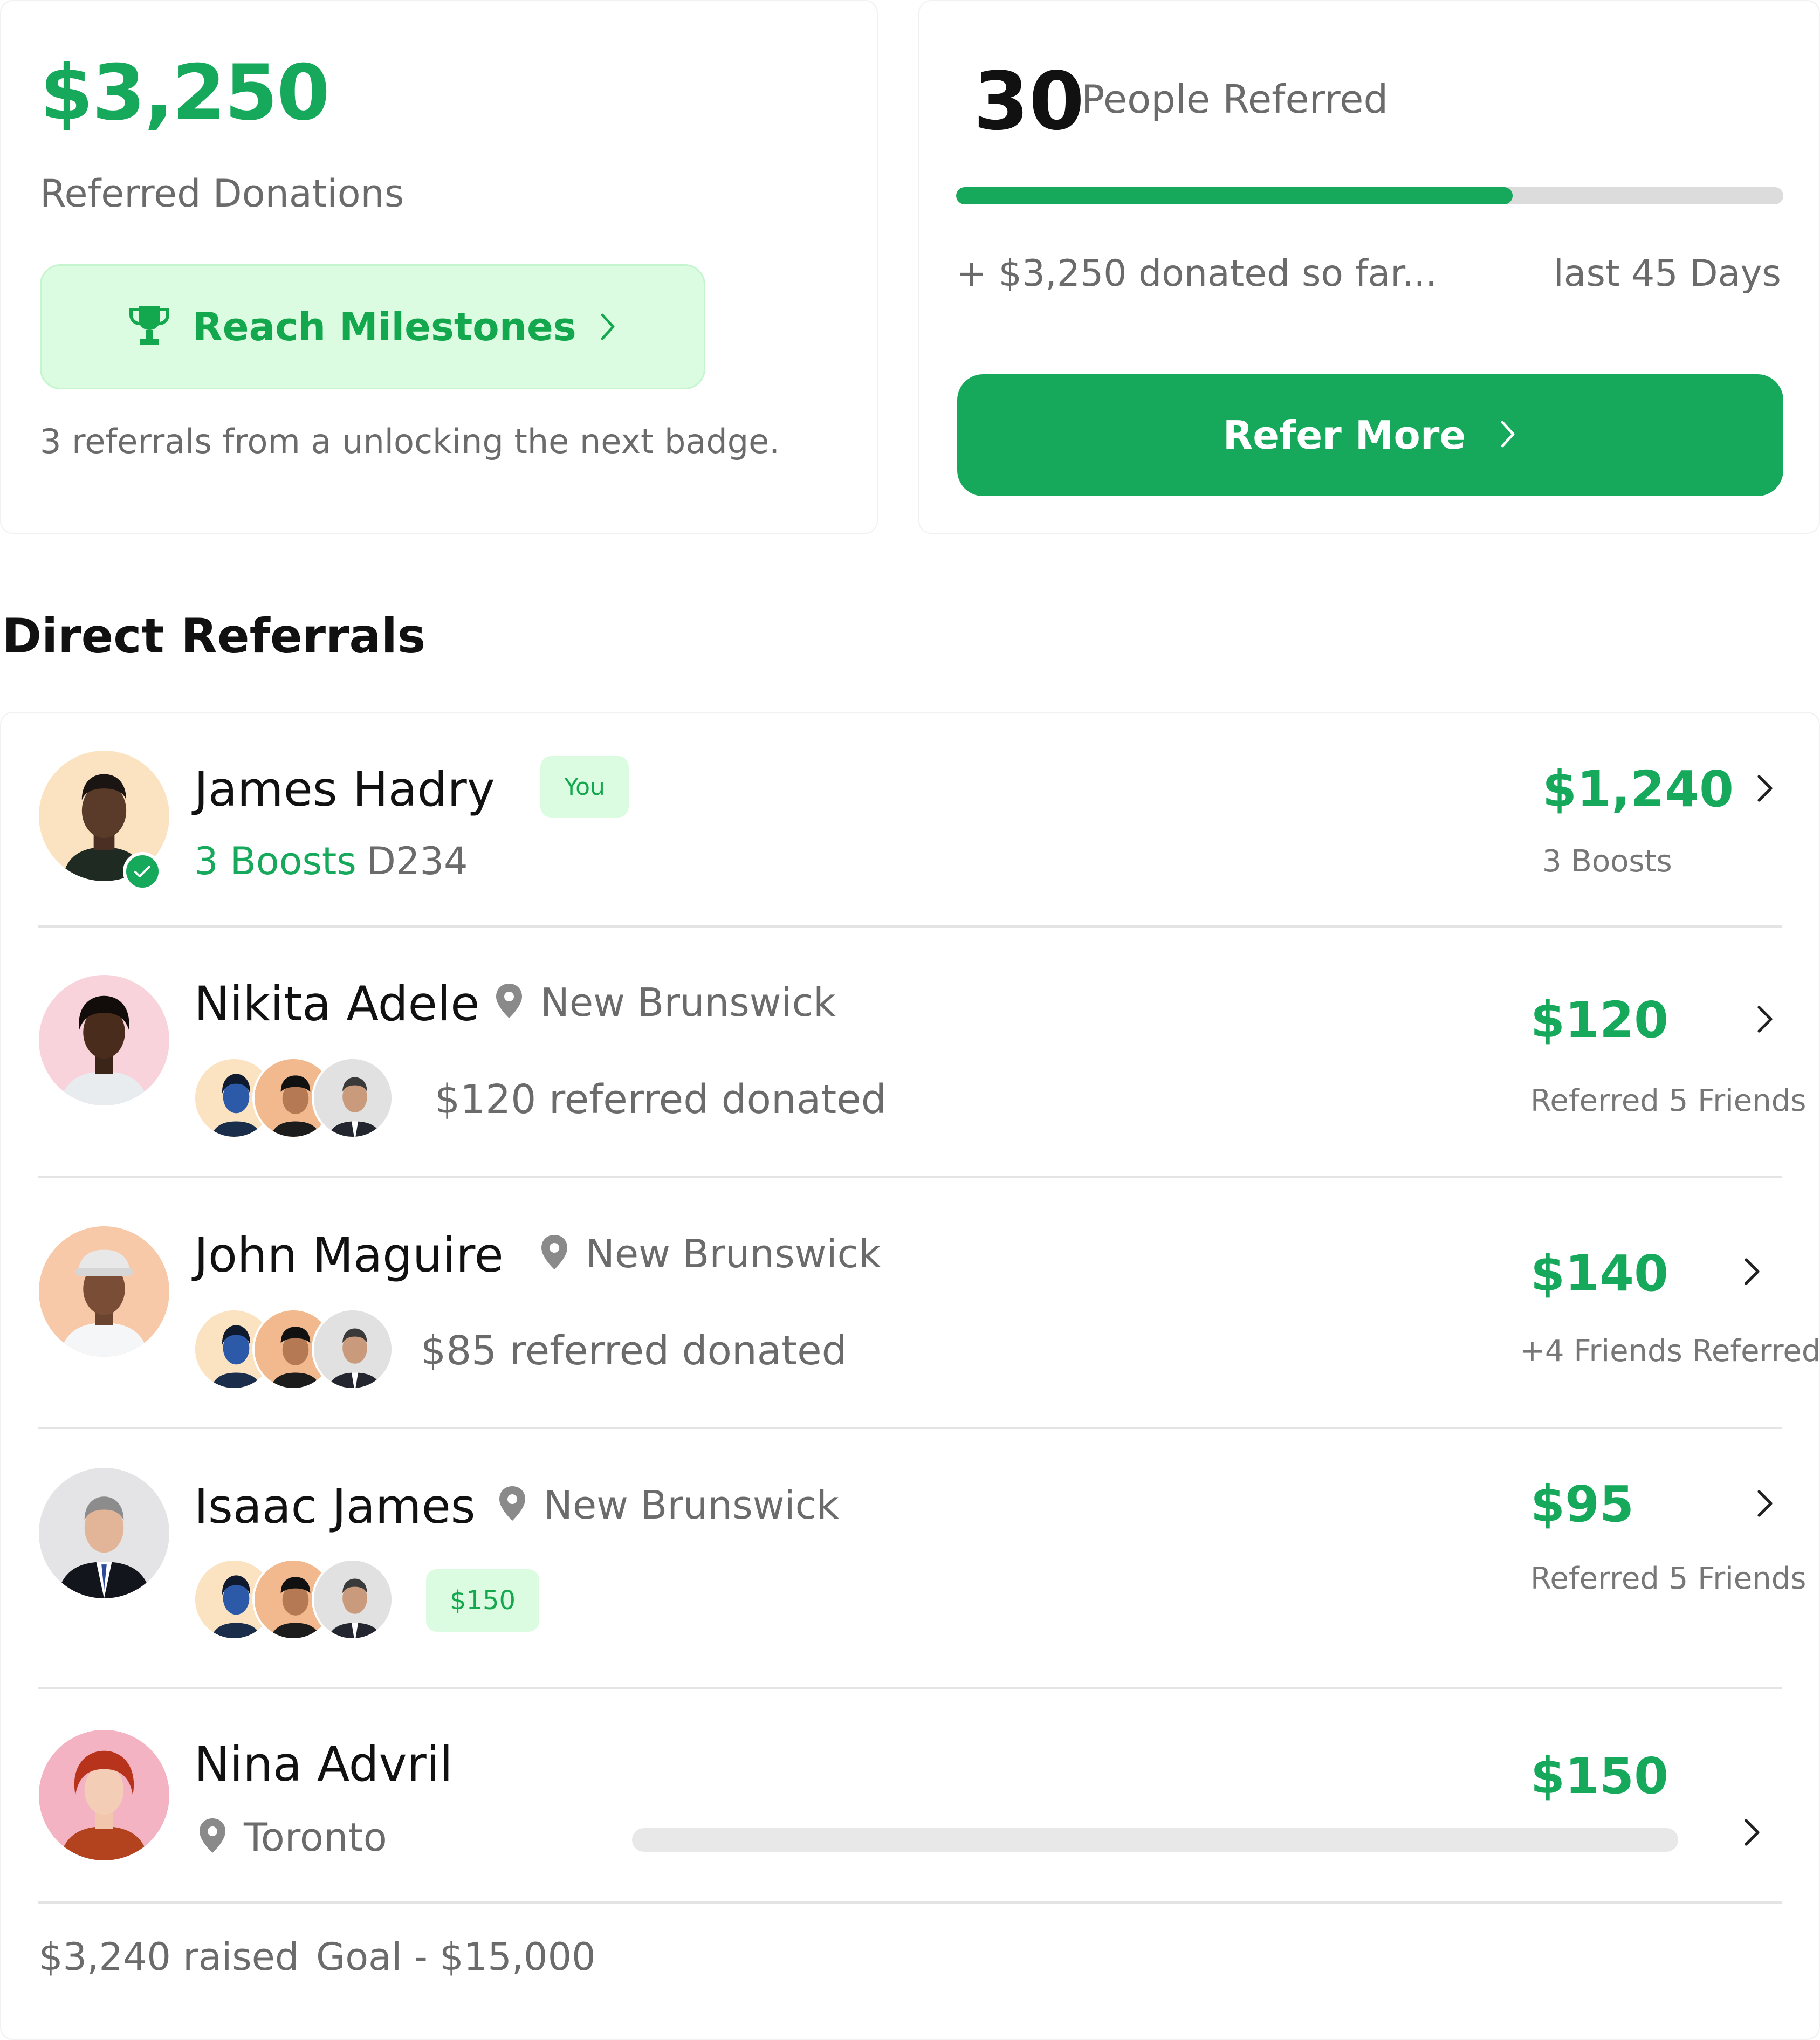 This screenshot has width=1820, height=2040. I want to click on people-referred-label: People Referred, so click(1235, 99).